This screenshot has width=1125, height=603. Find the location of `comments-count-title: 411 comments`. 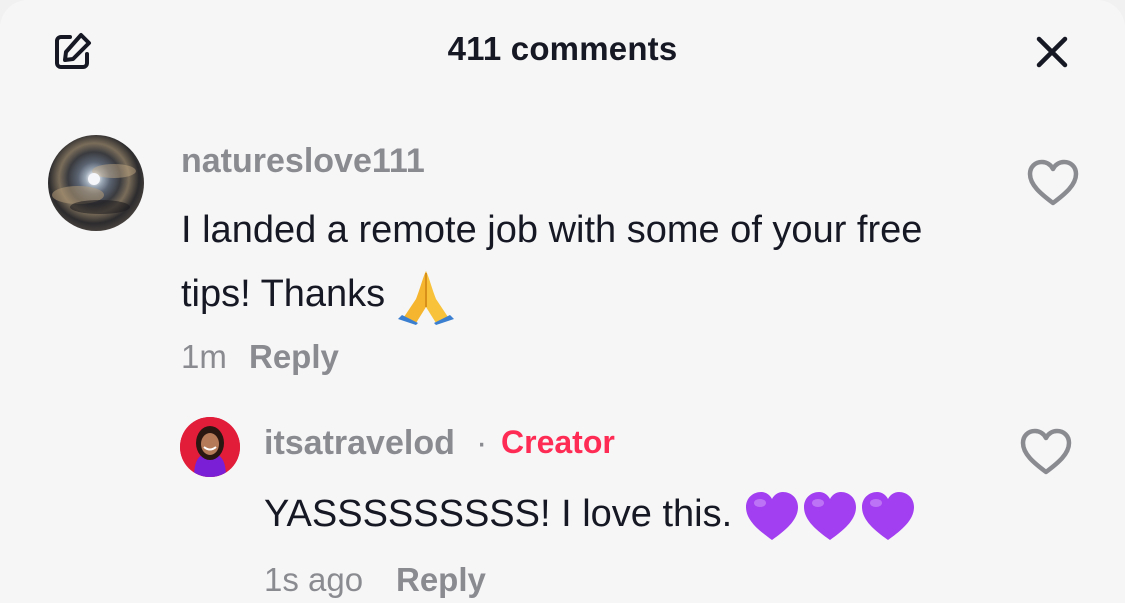

comments-count-title: 411 comments is located at coordinates (562, 48).